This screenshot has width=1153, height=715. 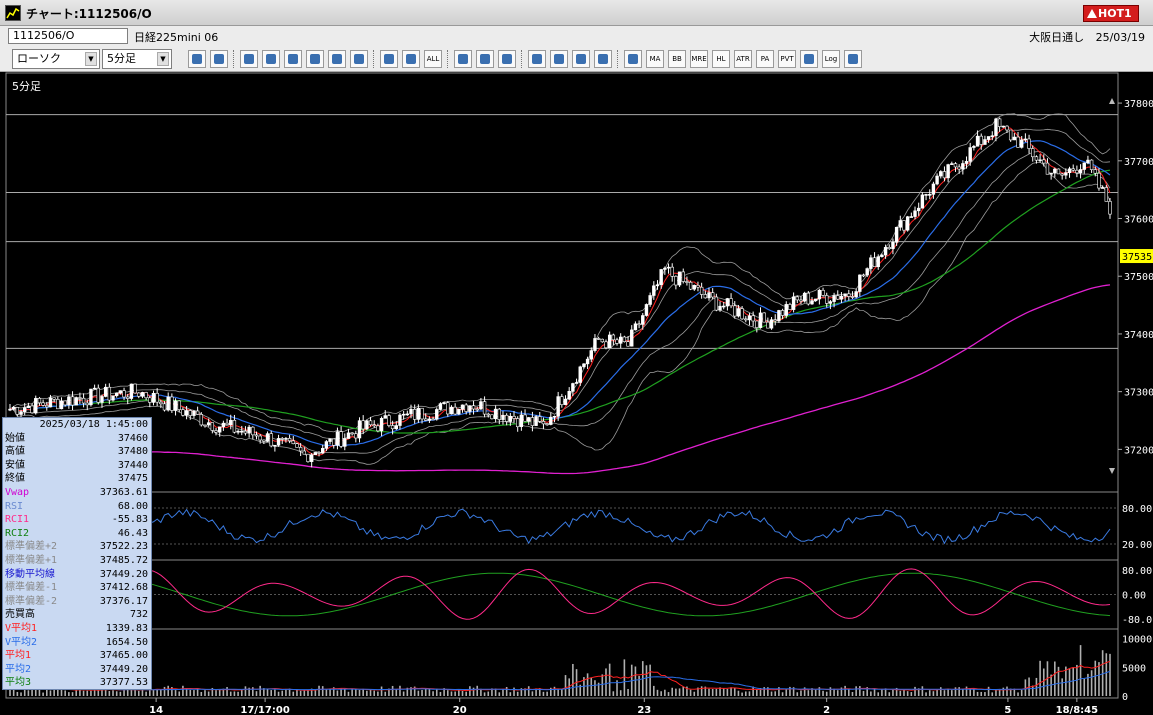 I want to click on search-icon, so click(x=559, y=59).